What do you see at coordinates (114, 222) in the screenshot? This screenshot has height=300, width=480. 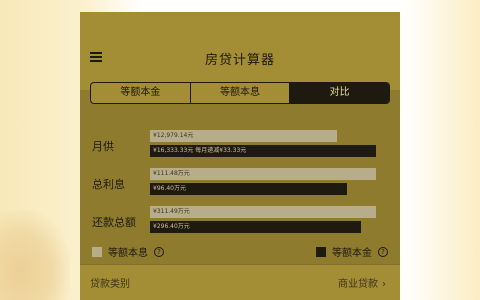 I see `row-label: 还款总额` at bounding box center [114, 222].